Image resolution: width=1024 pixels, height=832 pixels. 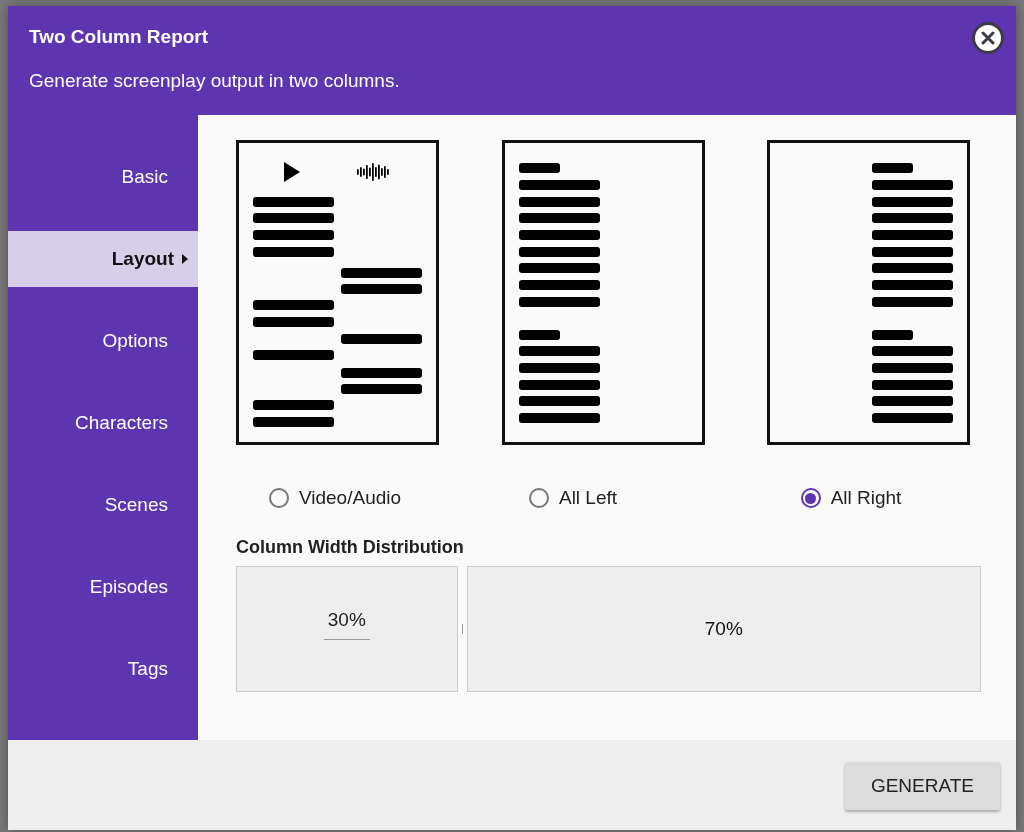 What do you see at coordinates (103, 587) in the screenshot?
I see `sidebar-item: Episodes` at bounding box center [103, 587].